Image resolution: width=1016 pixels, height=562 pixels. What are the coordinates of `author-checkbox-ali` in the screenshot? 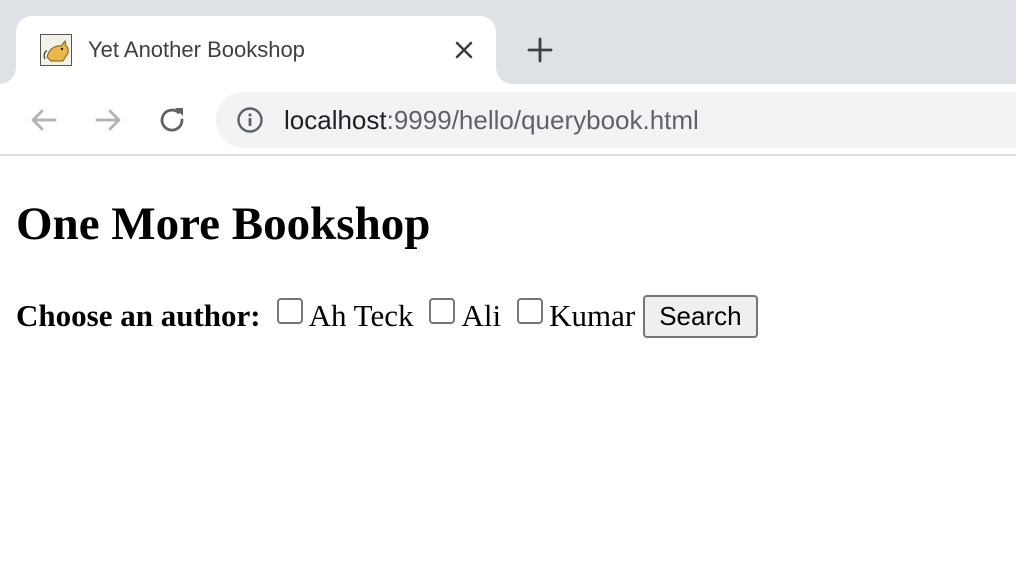 It's located at (442, 311).